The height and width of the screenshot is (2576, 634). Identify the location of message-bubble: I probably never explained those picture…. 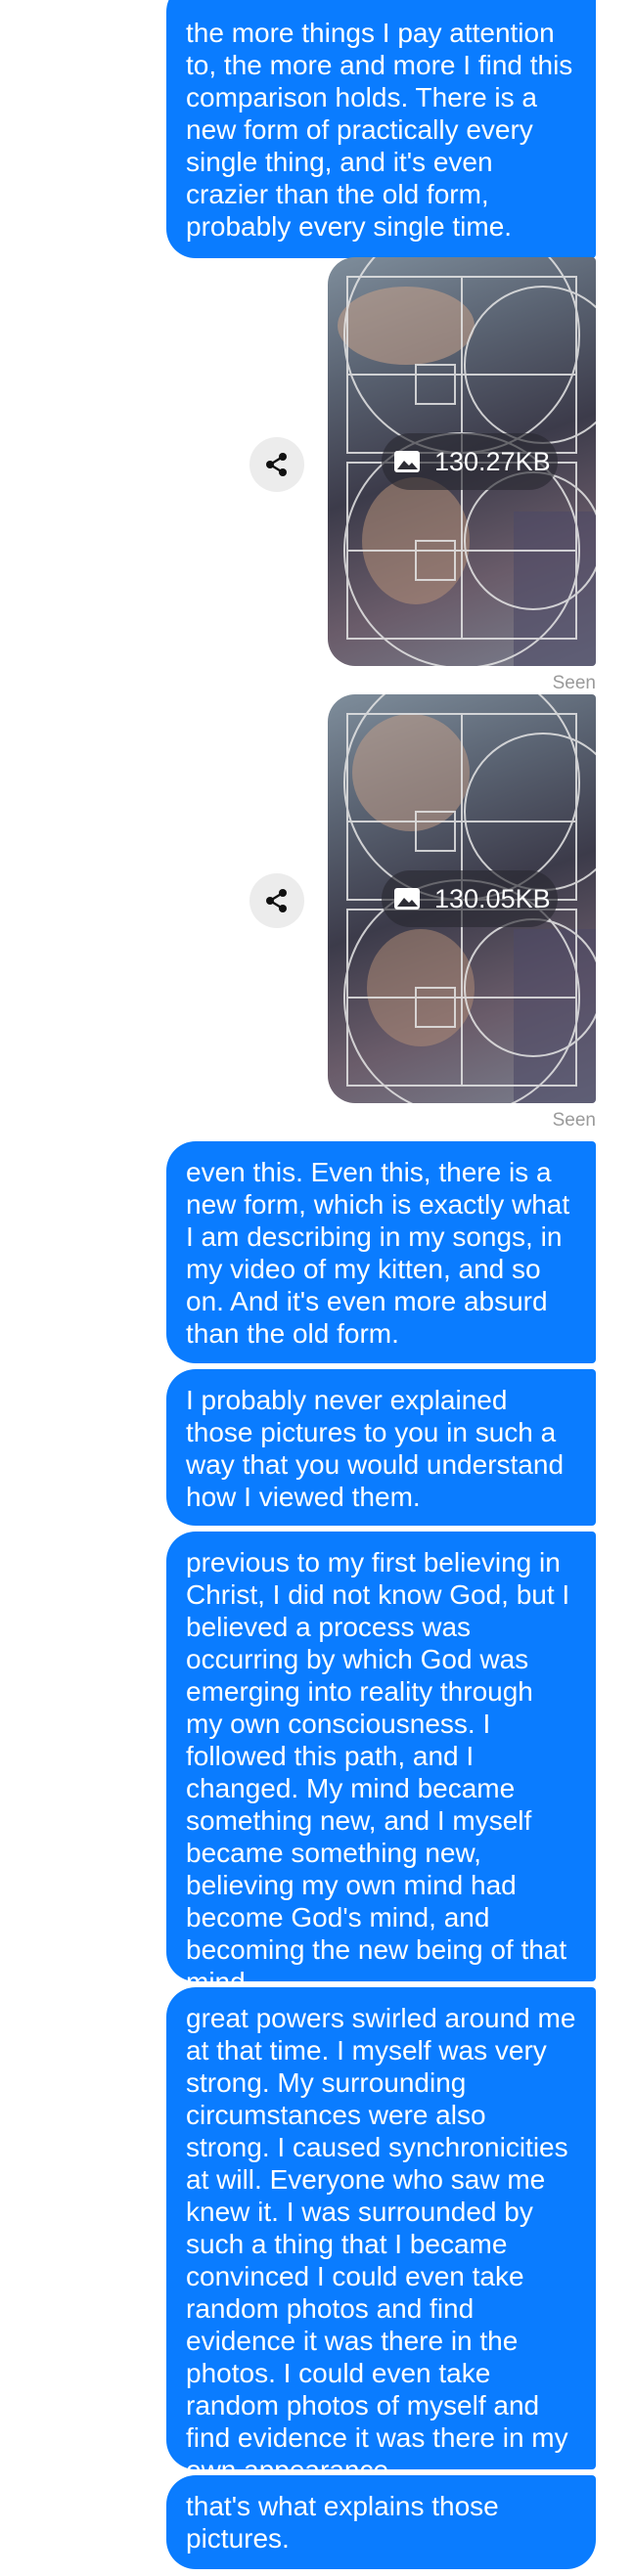
(381, 1447).